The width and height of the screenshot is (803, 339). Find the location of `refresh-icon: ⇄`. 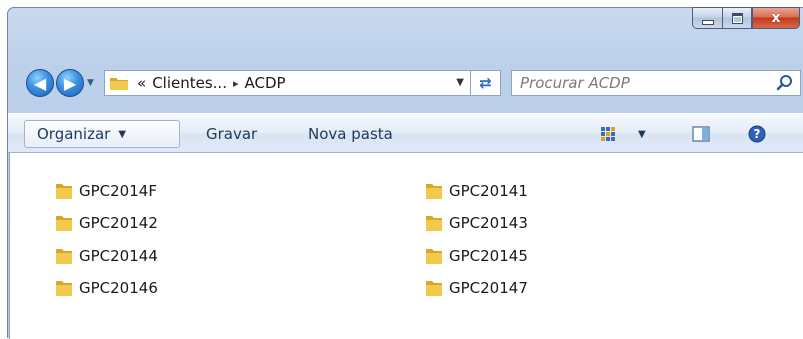

refresh-icon: ⇄ is located at coordinates (485, 83).